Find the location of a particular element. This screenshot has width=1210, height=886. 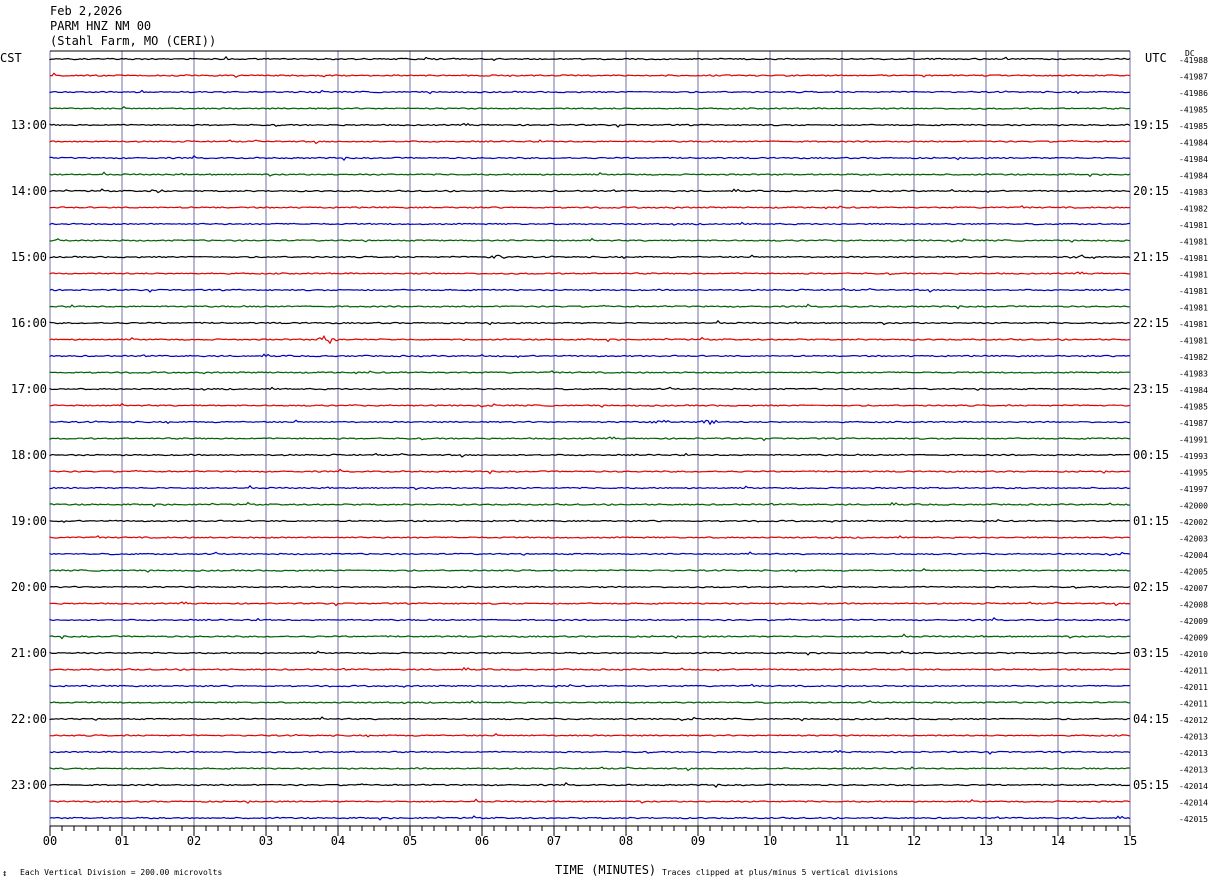

right-hour-label: 02:15 is located at coordinates (1151, 587).